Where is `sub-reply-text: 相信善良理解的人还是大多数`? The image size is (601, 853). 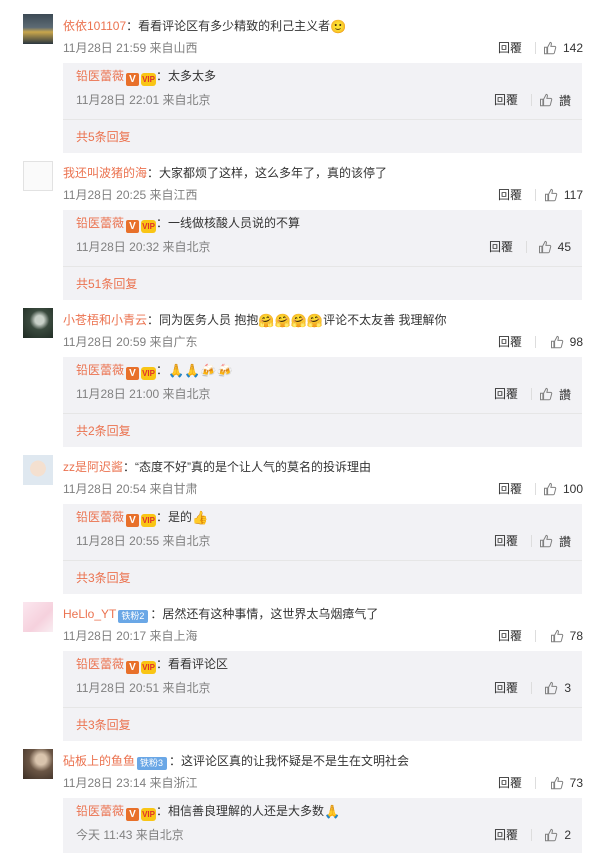 sub-reply-text: 相信善良理解的人还是大多数 is located at coordinates (246, 811).